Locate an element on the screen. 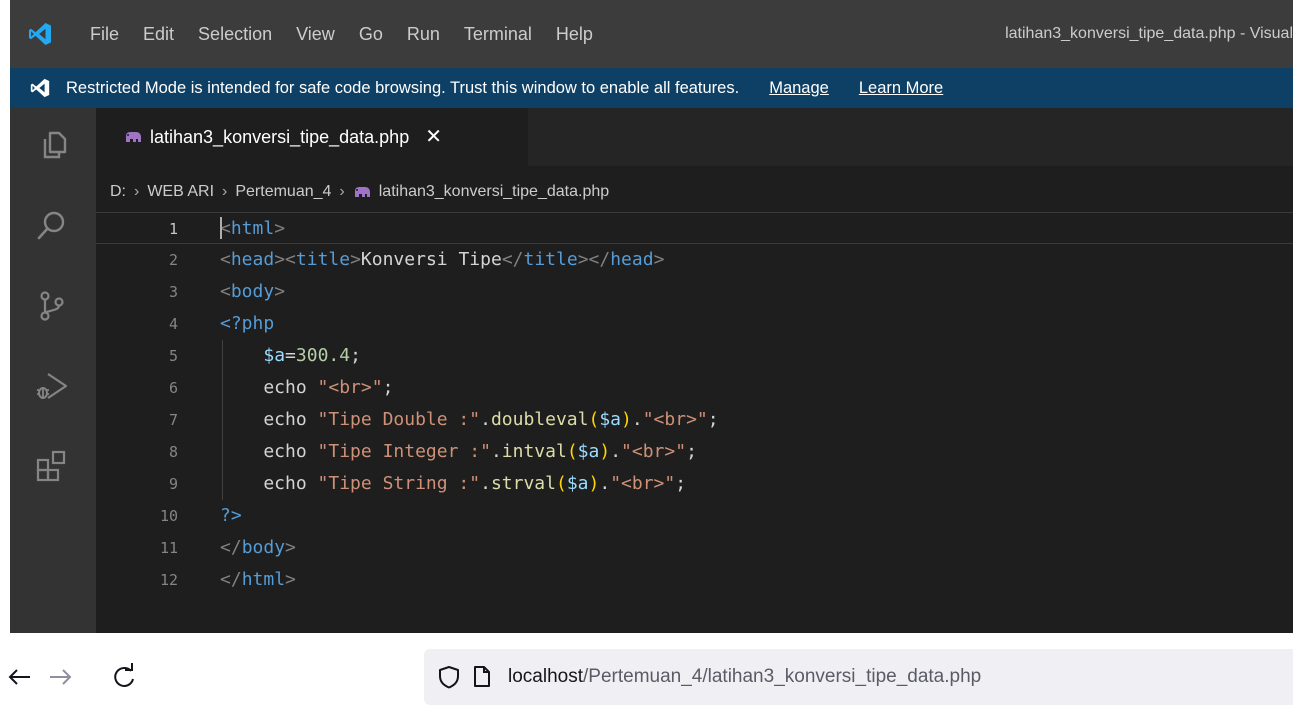 This screenshot has width=1293, height=720. code-token: body is located at coordinates (263, 547).